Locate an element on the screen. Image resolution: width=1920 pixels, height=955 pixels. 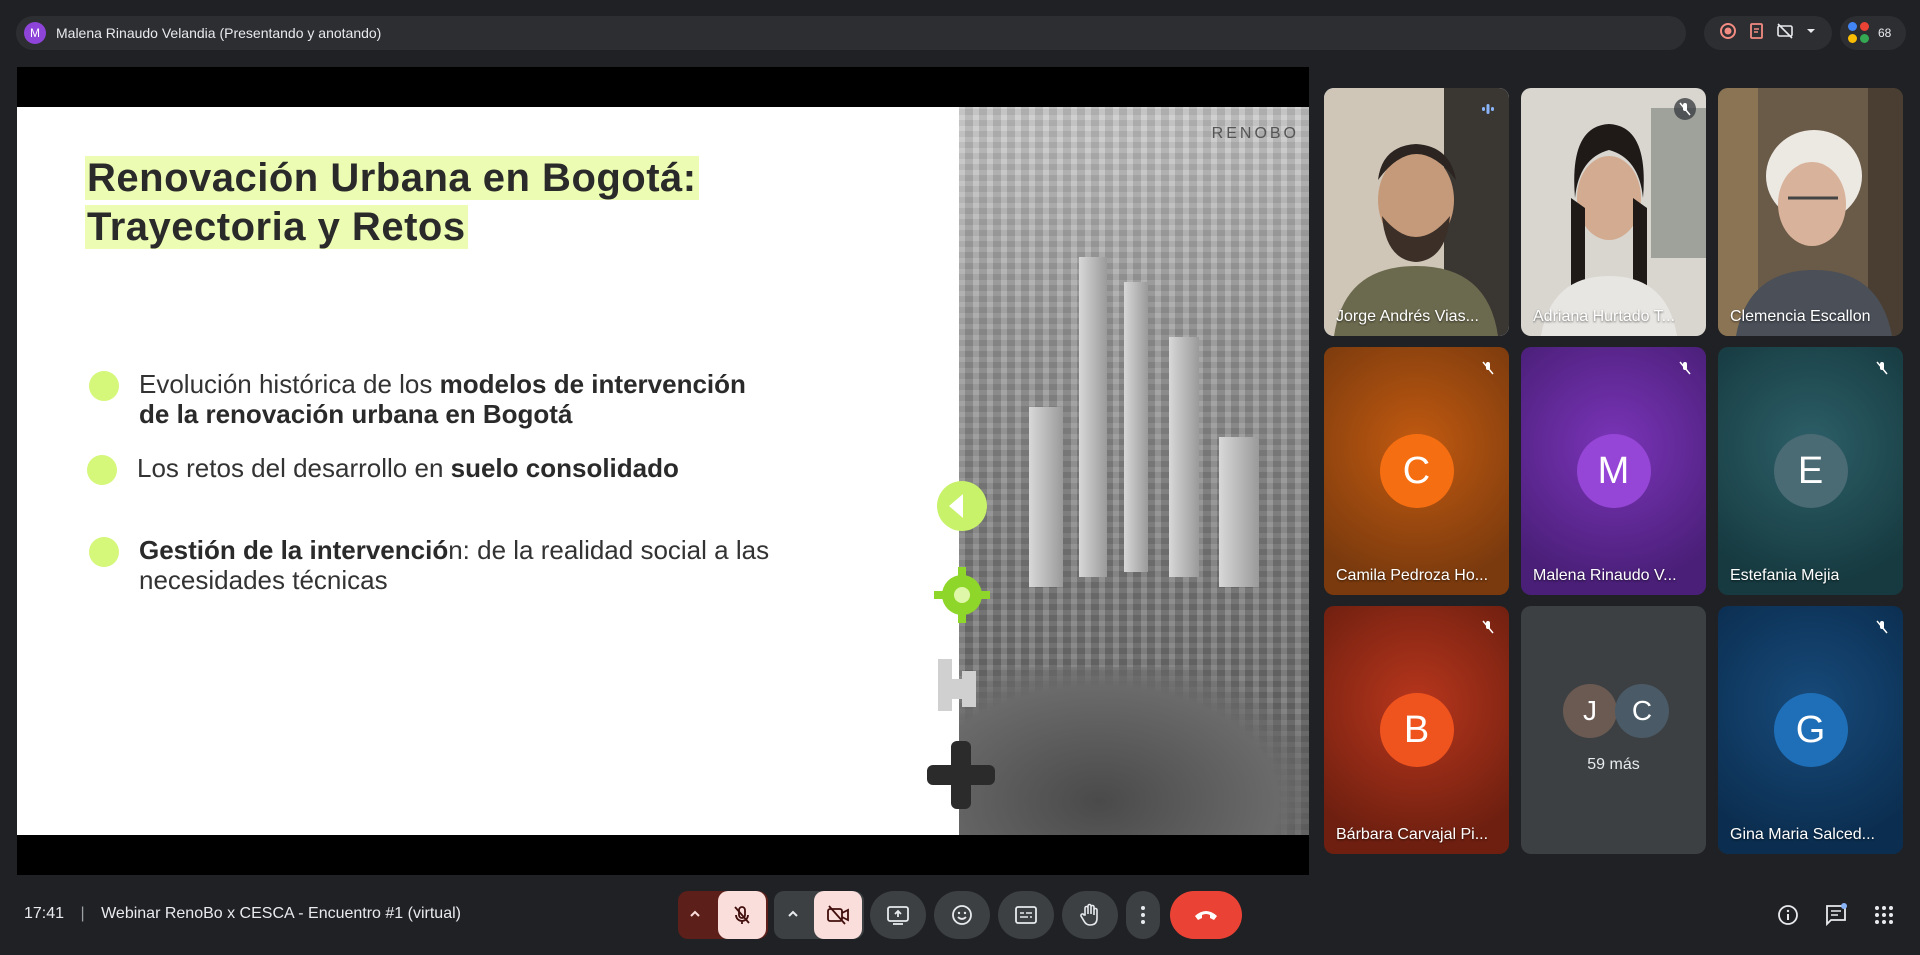
recording-controls is located at coordinates (1768, 33).